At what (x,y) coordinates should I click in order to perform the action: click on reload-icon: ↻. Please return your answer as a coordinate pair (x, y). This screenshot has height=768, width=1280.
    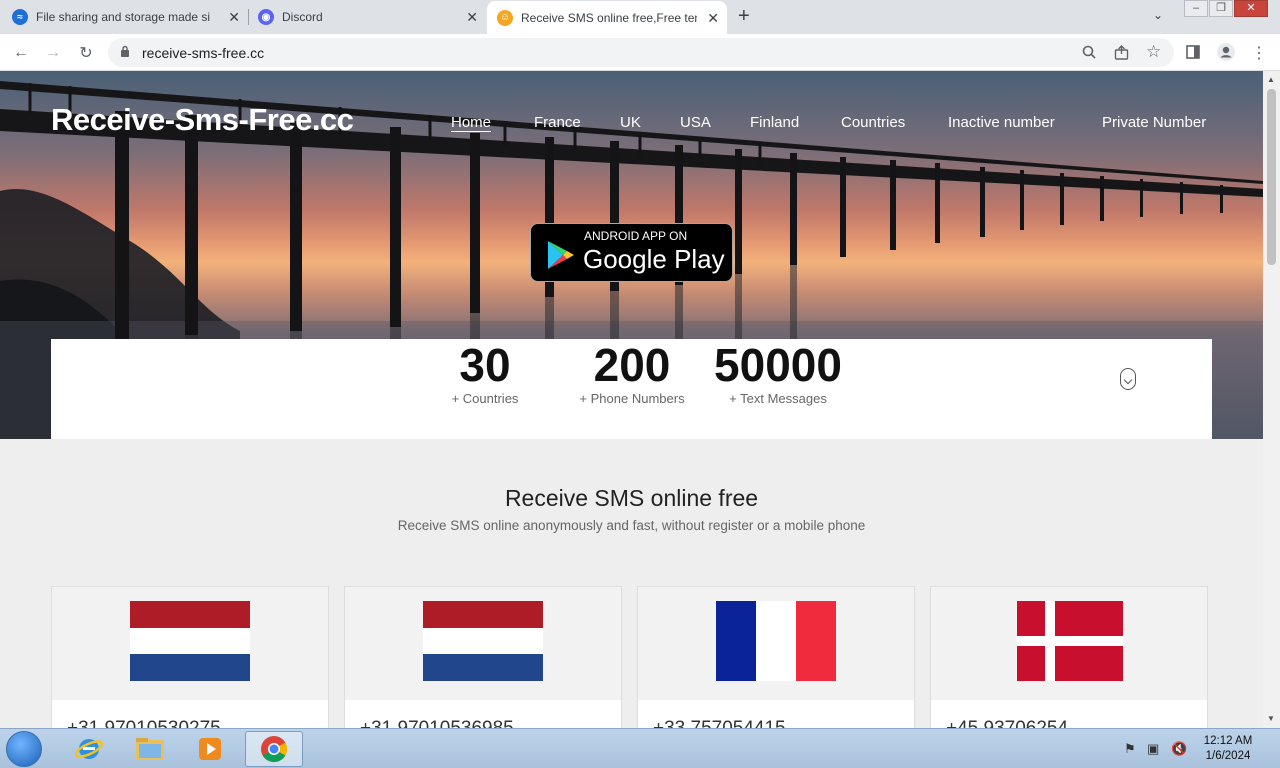
    Looking at the image, I should click on (86, 53).